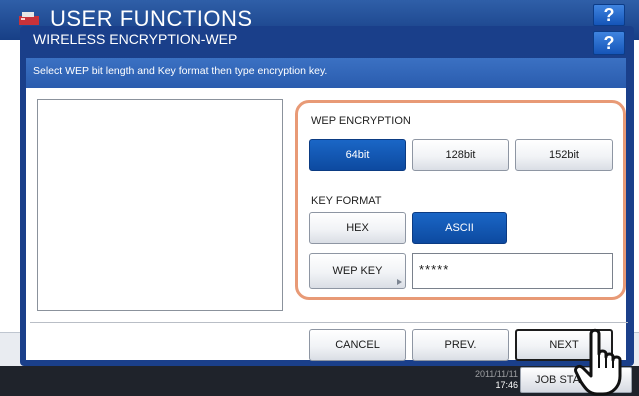  What do you see at coordinates (460, 155) in the screenshot?
I see `wep-128bit-button: 128bit` at bounding box center [460, 155].